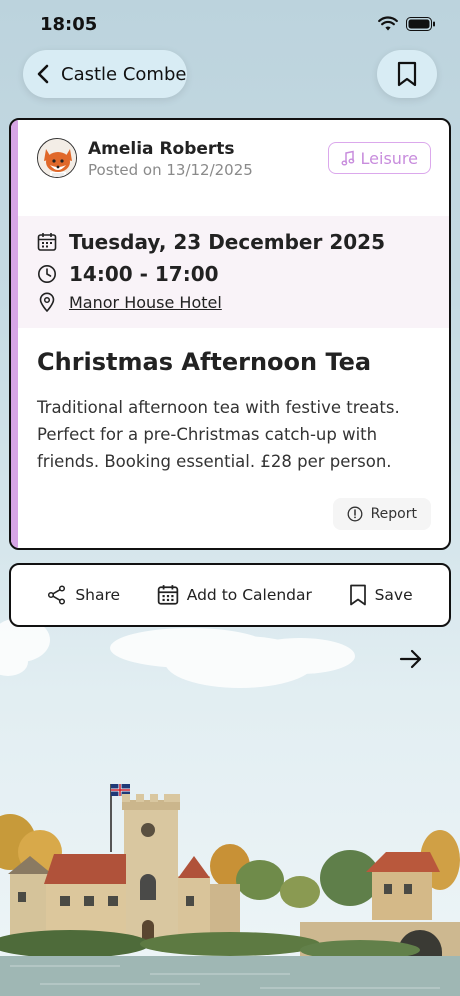 This screenshot has height=996, width=460. What do you see at coordinates (389, 158) in the screenshot?
I see `category-tag-label: Leisure` at bounding box center [389, 158].